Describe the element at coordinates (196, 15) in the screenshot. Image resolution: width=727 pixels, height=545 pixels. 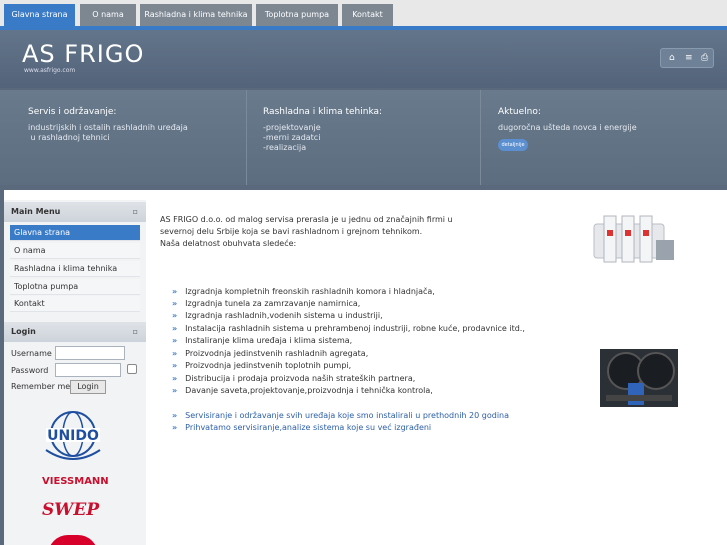
I see `tab-rashladna: Rashladna i klima tehnika` at that location.